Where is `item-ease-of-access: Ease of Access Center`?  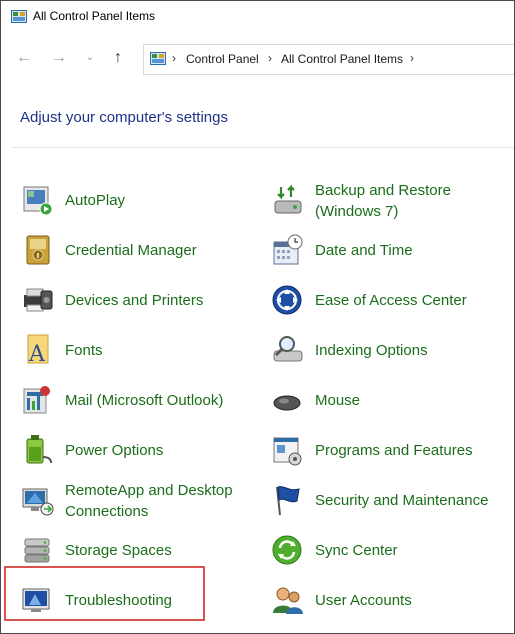
item-ease-of-access: Ease of Access Center is located at coordinates (391, 300).